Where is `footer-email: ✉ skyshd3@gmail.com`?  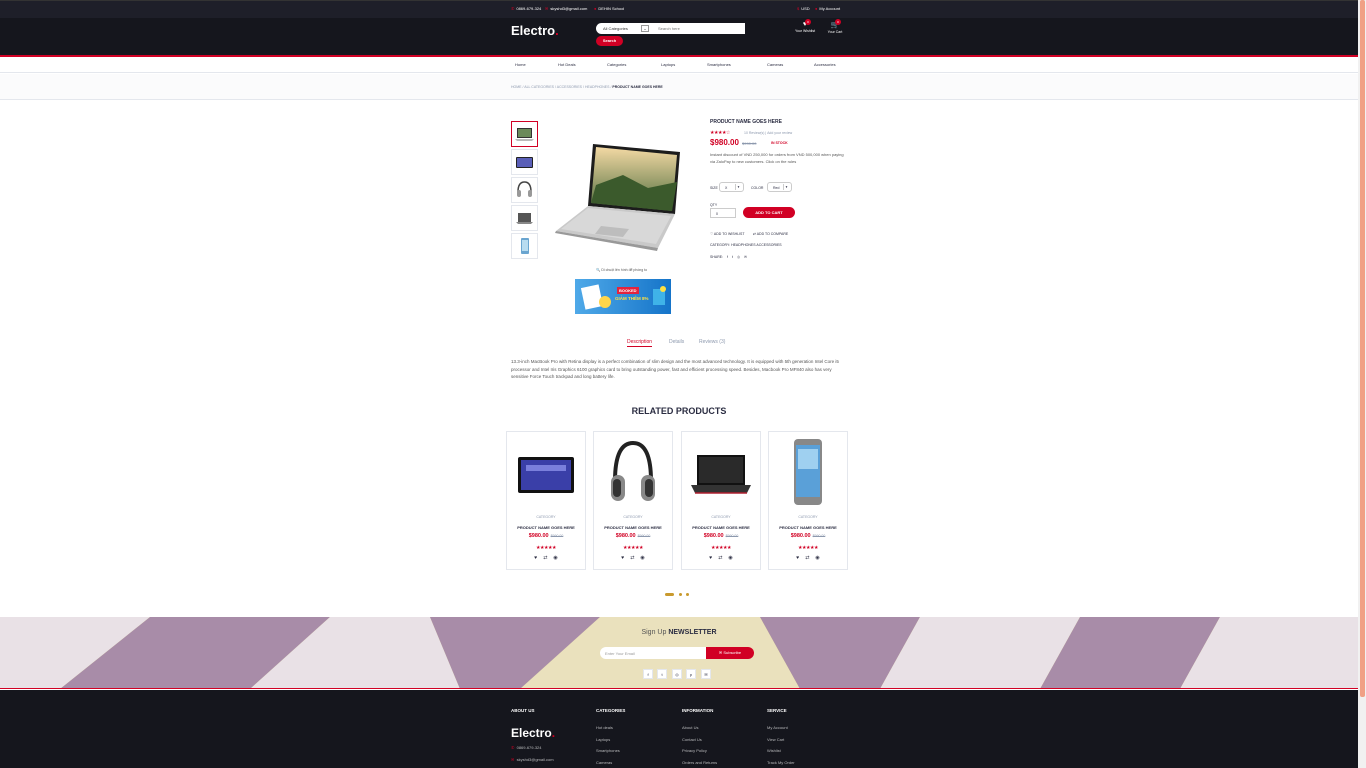
footer-email: ✉ skyshd3@gmail.com is located at coordinates (532, 759).